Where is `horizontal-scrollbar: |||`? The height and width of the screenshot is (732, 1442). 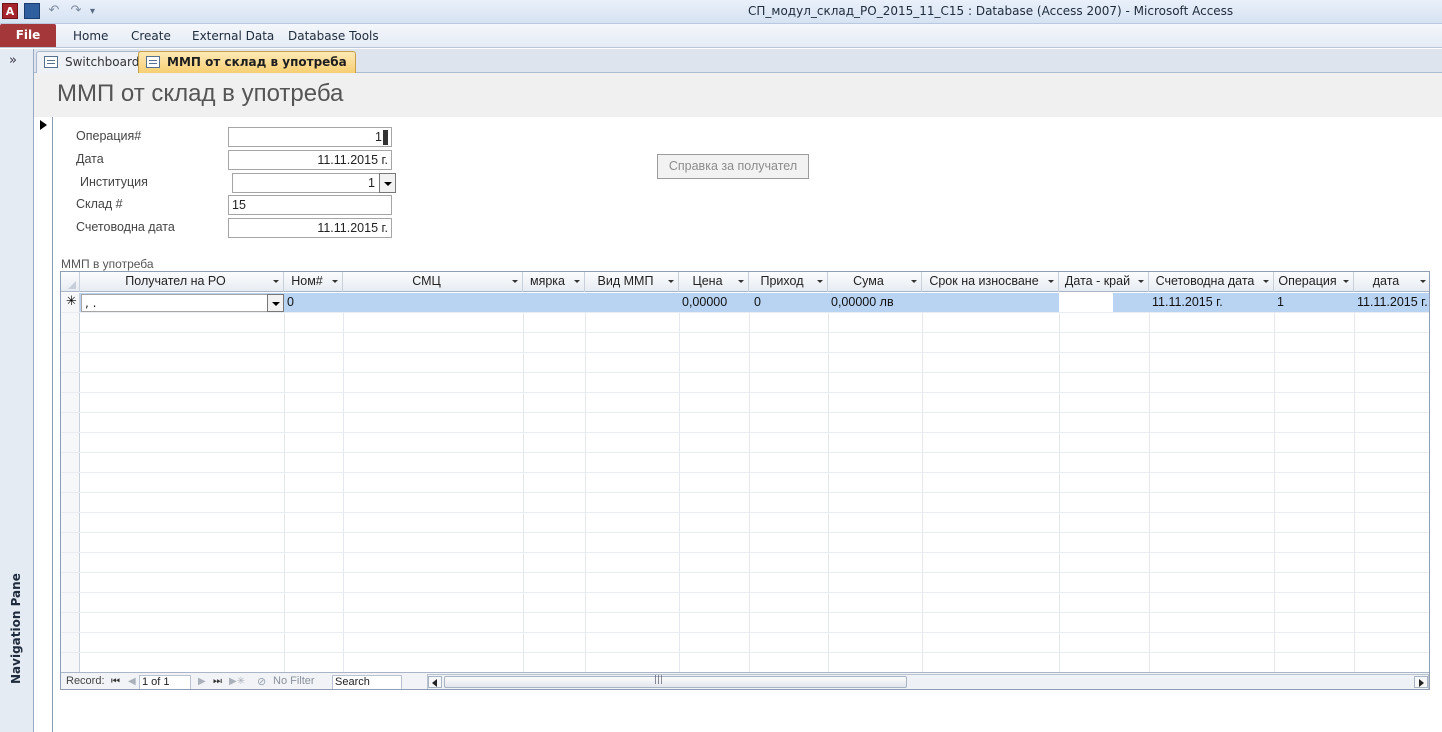 horizontal-scrollbar: ||| is located at coordinates (928, 681).